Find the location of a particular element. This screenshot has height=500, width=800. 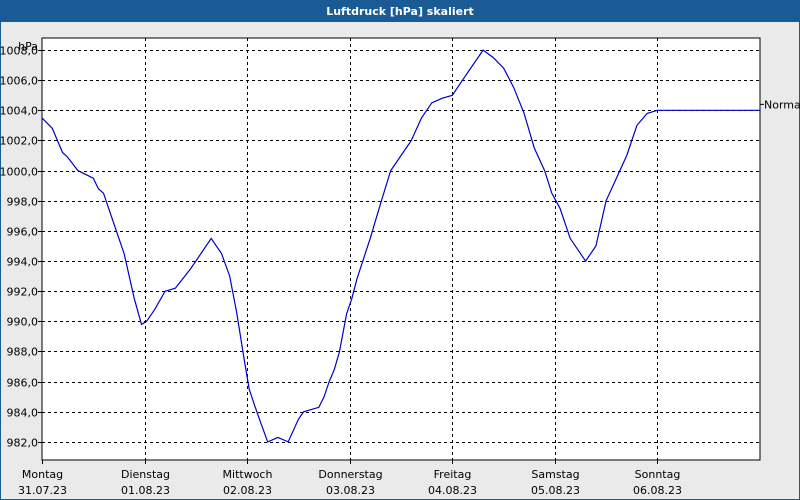

x-tick-date-label: 03.08.23 is located at coordinates (350, 490).